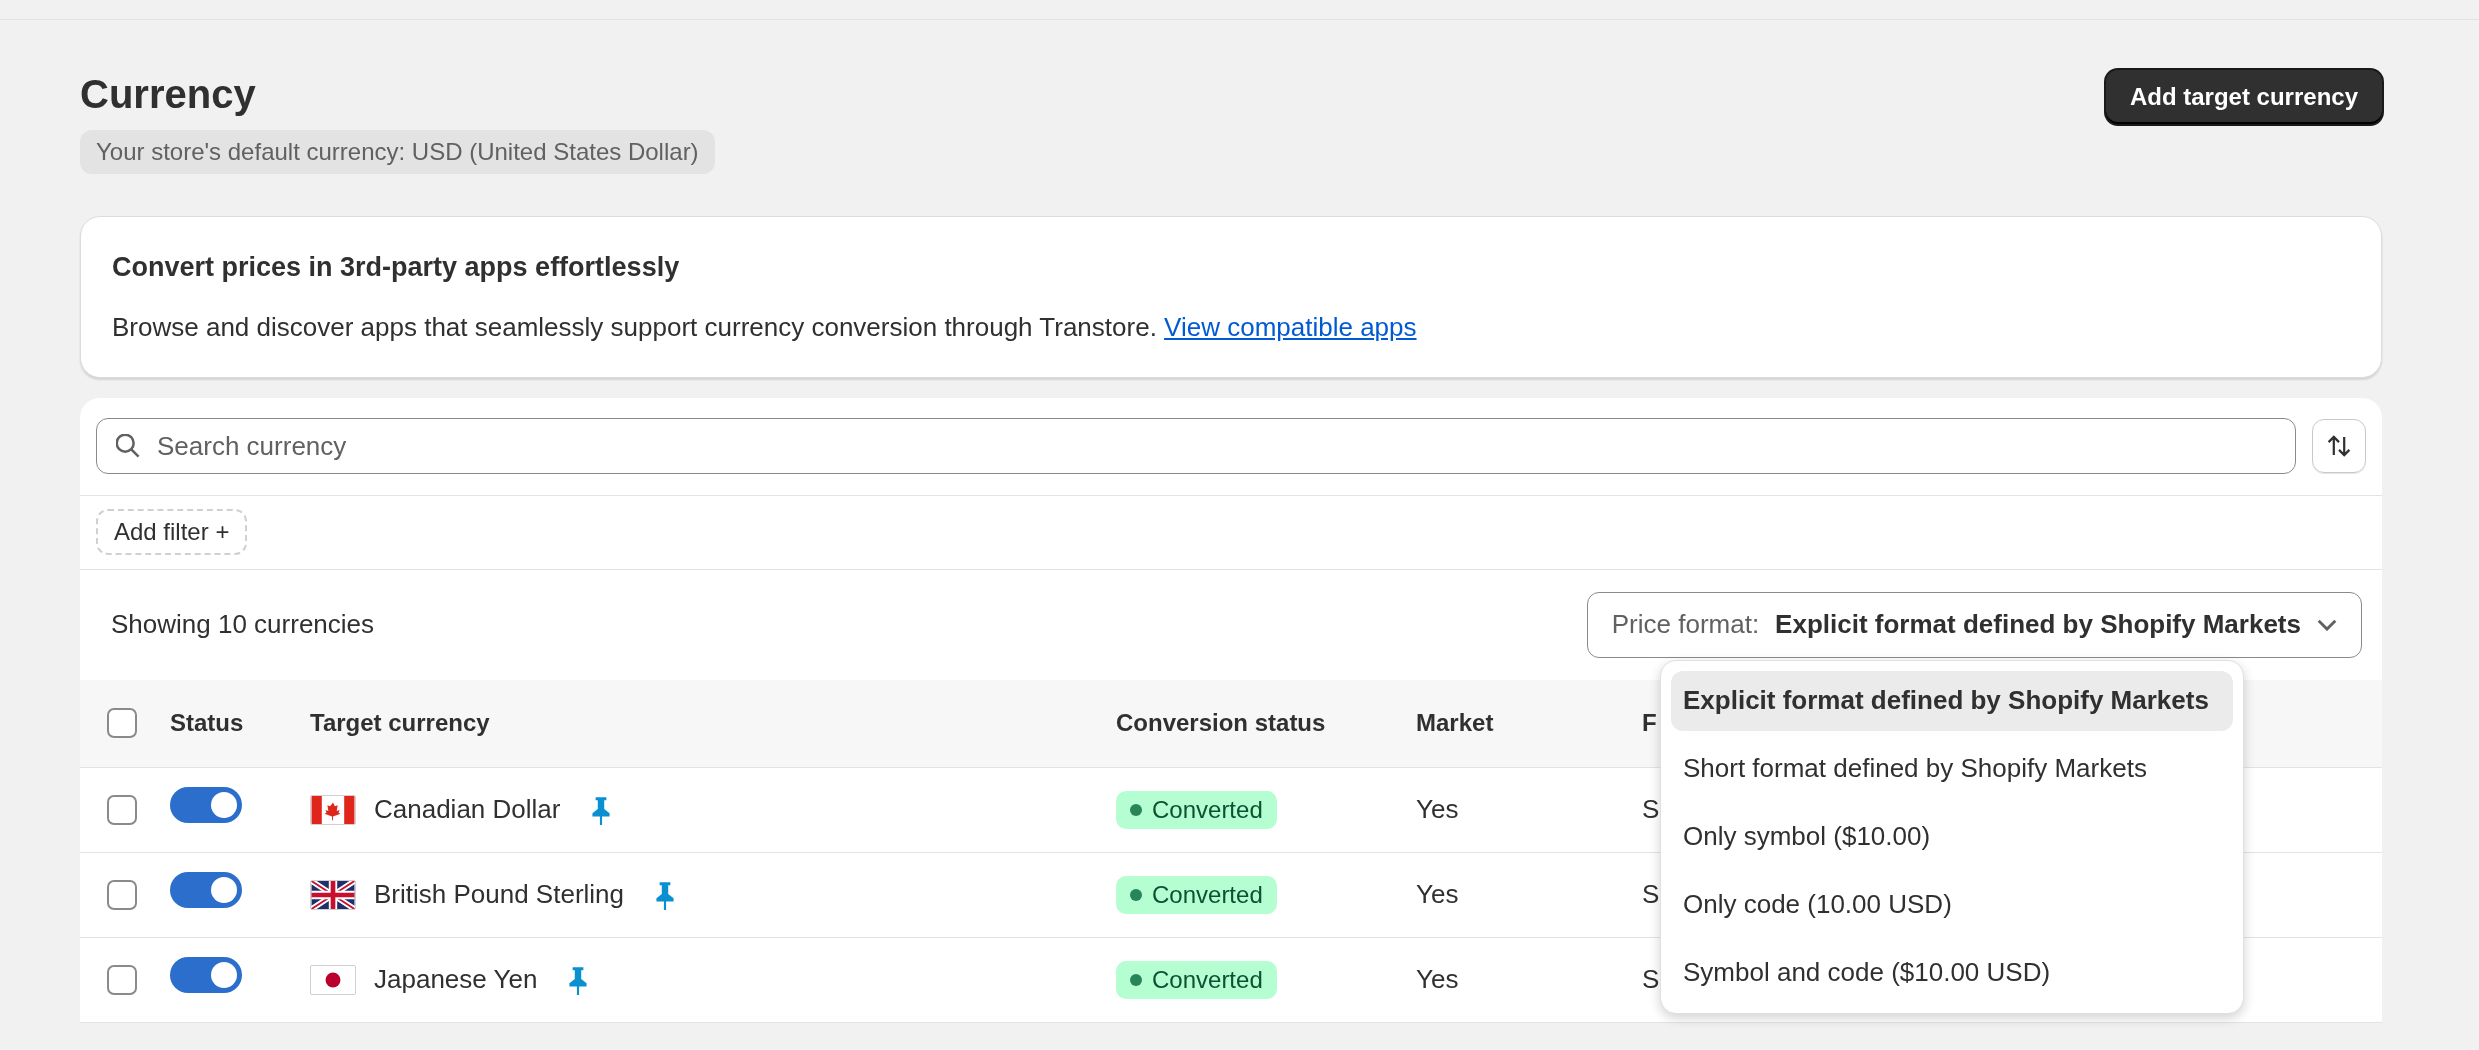 Image resolution: width=2479 pixels, height=1050 pixels. What do you see at coordinates (1455, 723) in the screenshot?
I see `column-header: Market` at bounding box center [1455, 723].